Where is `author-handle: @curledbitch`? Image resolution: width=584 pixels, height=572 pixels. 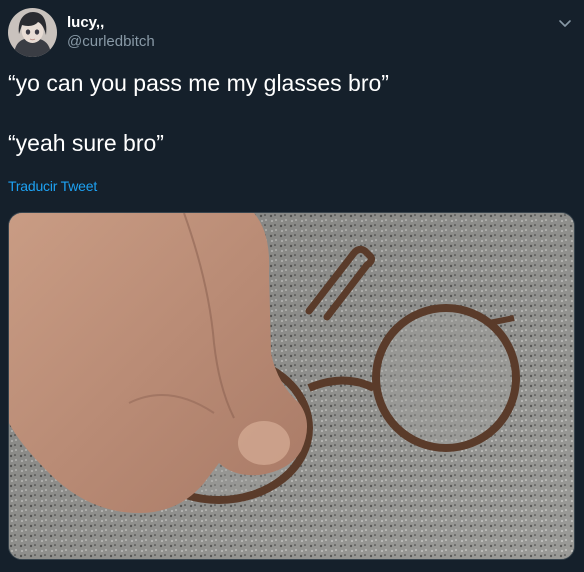 author-handle: @curledbitch is located at coordinates (111, 42).